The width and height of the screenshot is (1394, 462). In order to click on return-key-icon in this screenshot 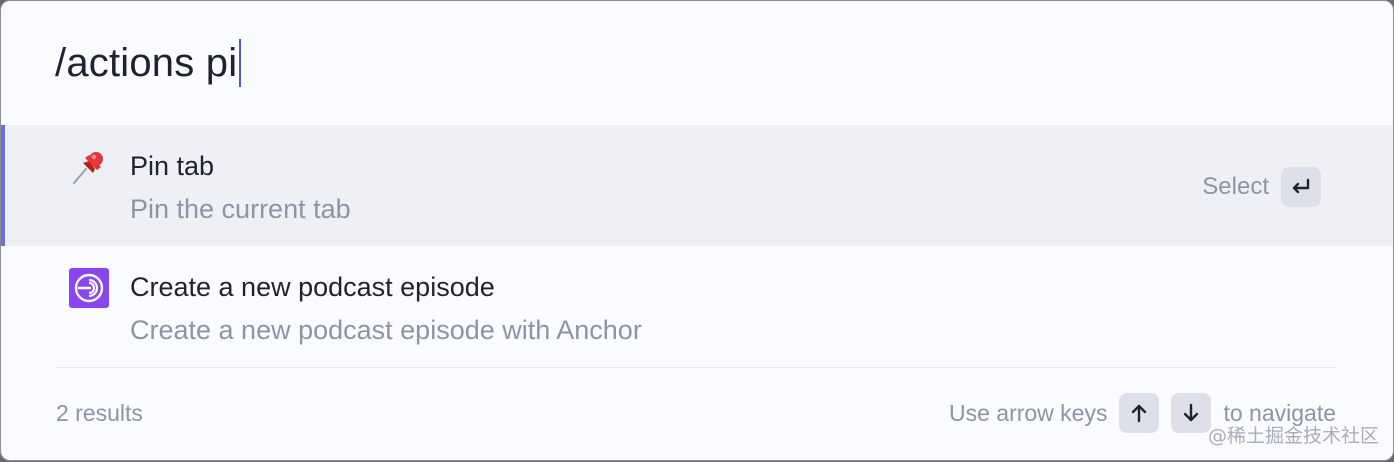, I will do `click(1301, 187)`.